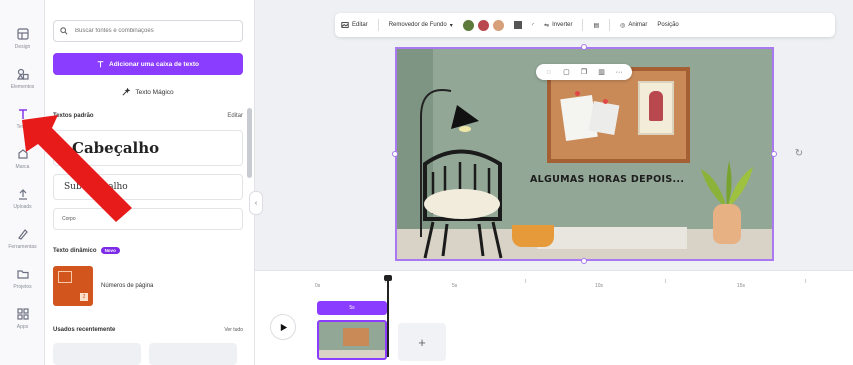 The width and height of the screenshot is (853, 365). What do you see at coordinates (566, 72) in the screenshot?
I see `lock-icon: ▢` at bounding box center [566, 72].